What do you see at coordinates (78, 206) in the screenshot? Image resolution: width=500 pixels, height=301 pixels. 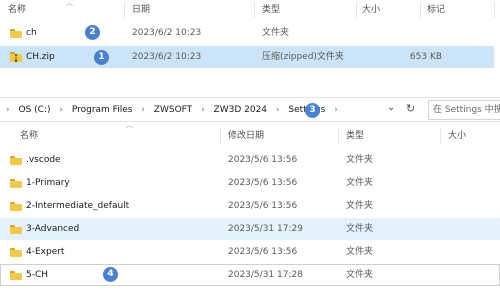 I see `folder-name: 2-Intermediate_default` at bounding box center [78, 206].